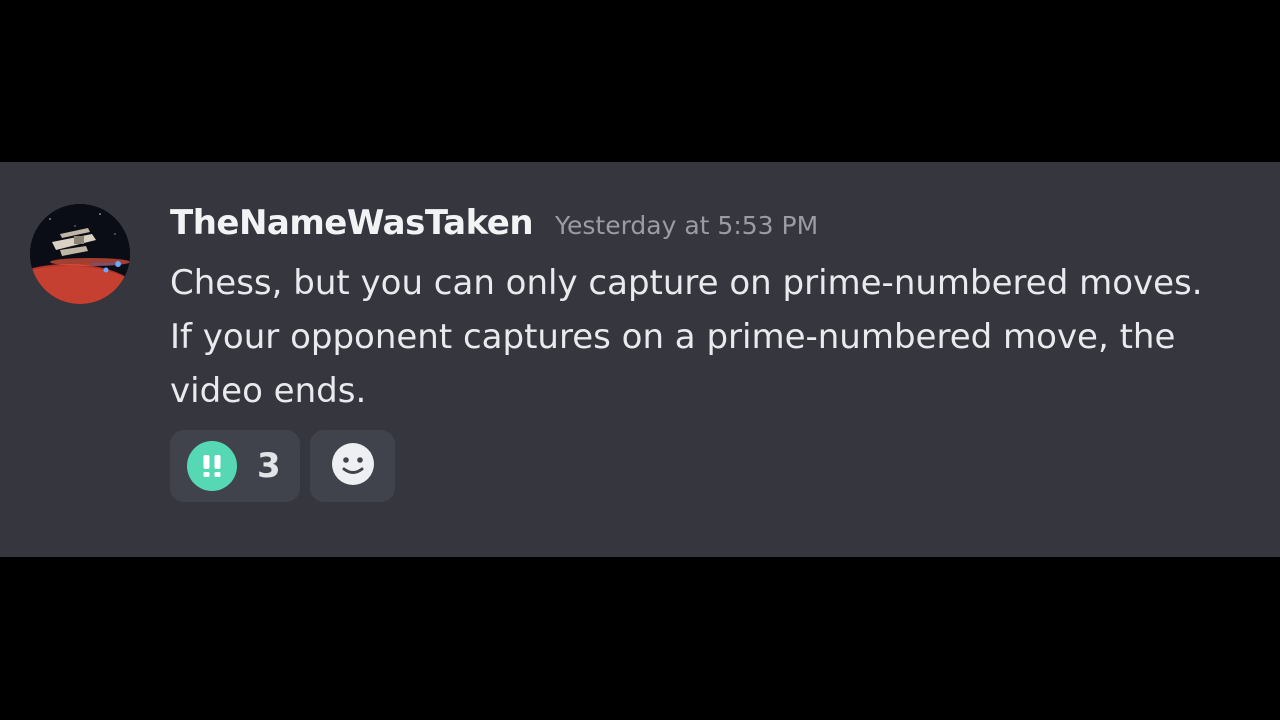 This screenshot has width=1280, height=720. I want to click on xwing-avatar-image, so click(80, 254).